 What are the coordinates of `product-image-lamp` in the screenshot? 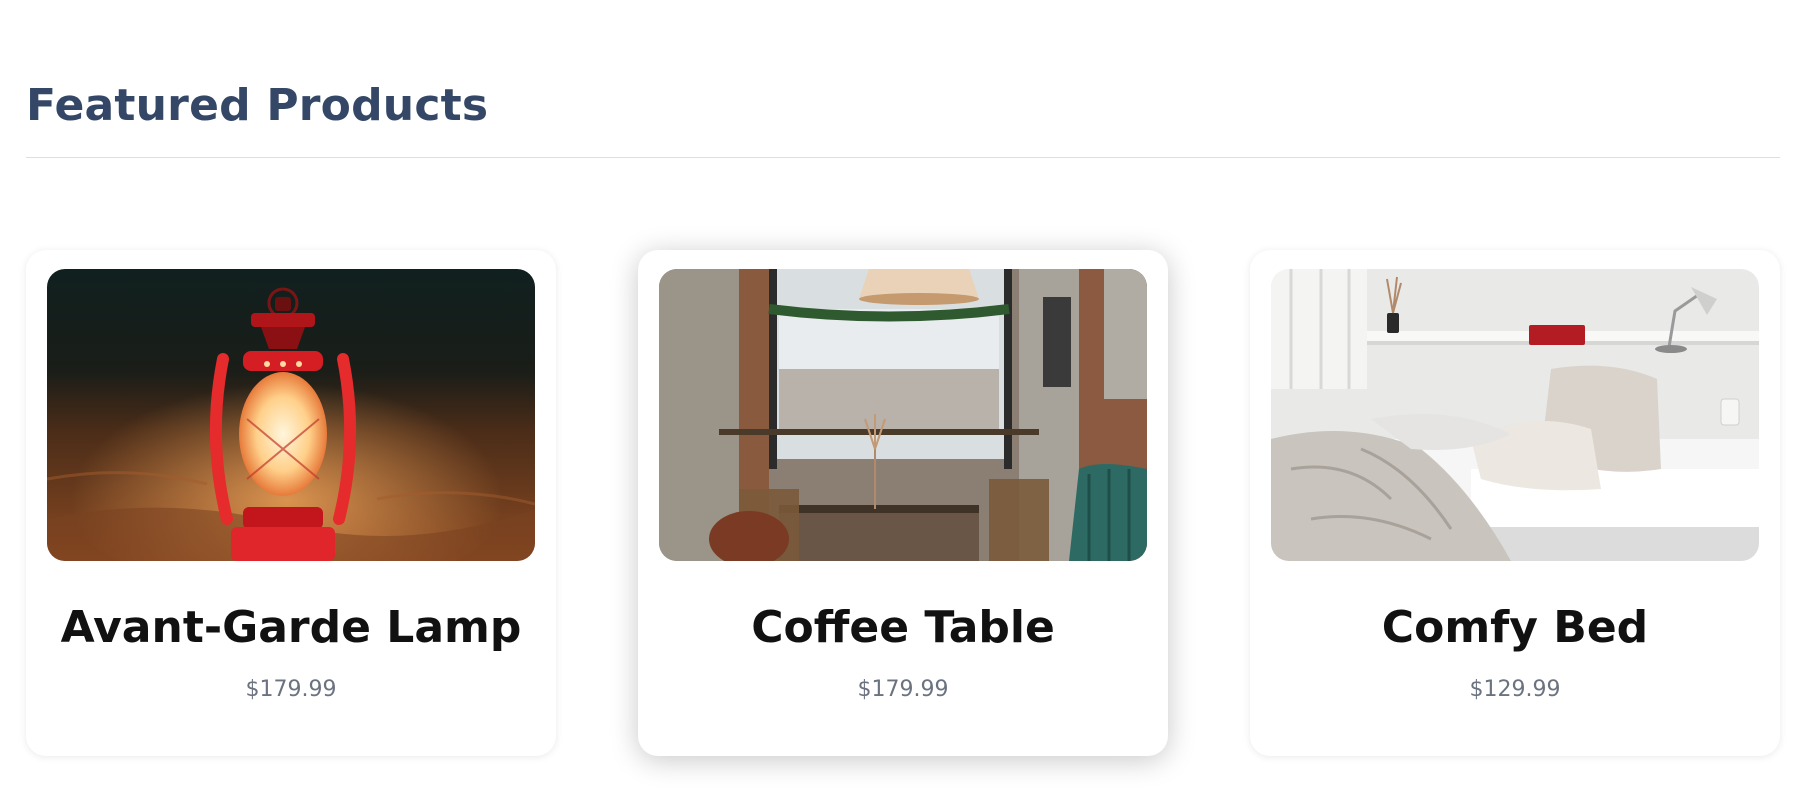 It's located at (291, 415).